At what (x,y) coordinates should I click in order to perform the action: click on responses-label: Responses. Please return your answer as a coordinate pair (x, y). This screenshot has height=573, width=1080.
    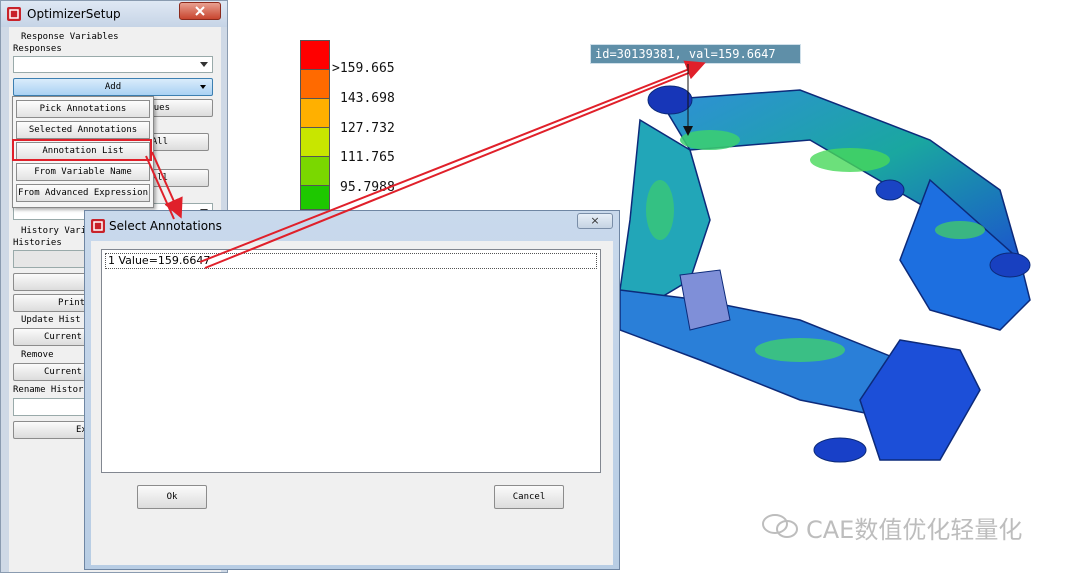
    Looking at the image, I should click on (37, 49).